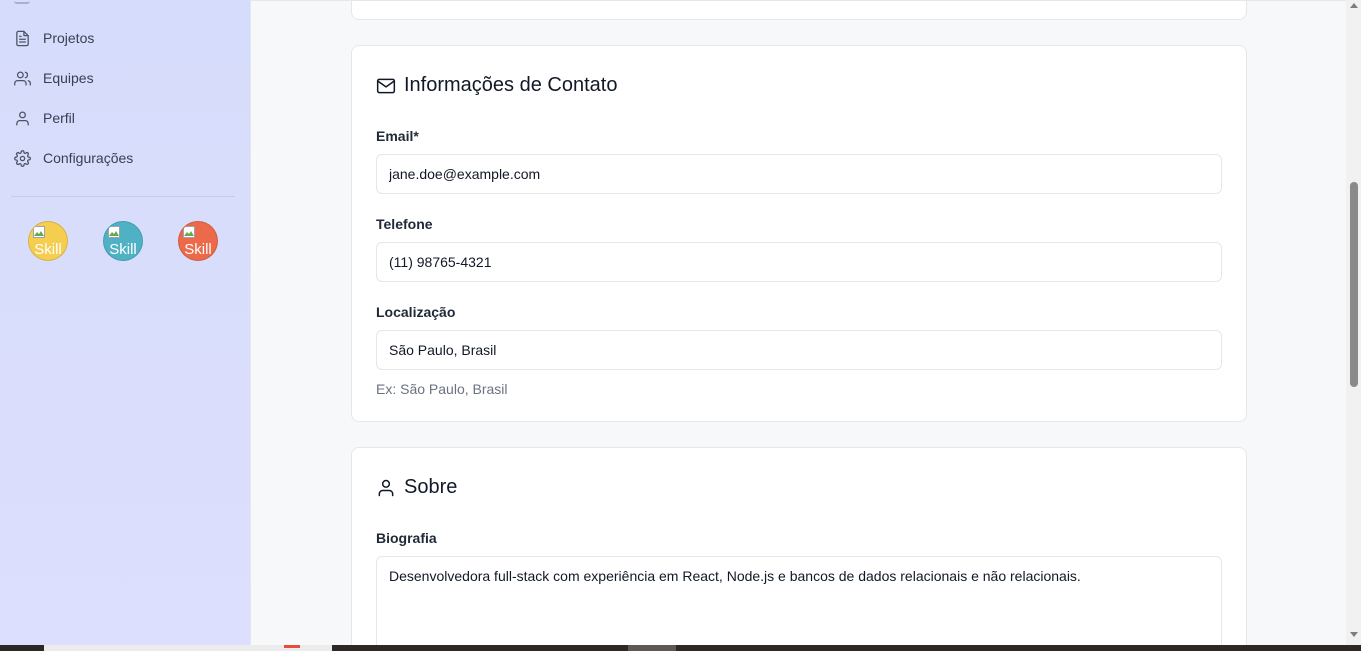 Image resolution: width=1361 pixels, height=651 pixels. What do you see at coordinates (1354, 634) in the screenshot?
I see `scroll-down-icon` at bounding box center [1354, 634].